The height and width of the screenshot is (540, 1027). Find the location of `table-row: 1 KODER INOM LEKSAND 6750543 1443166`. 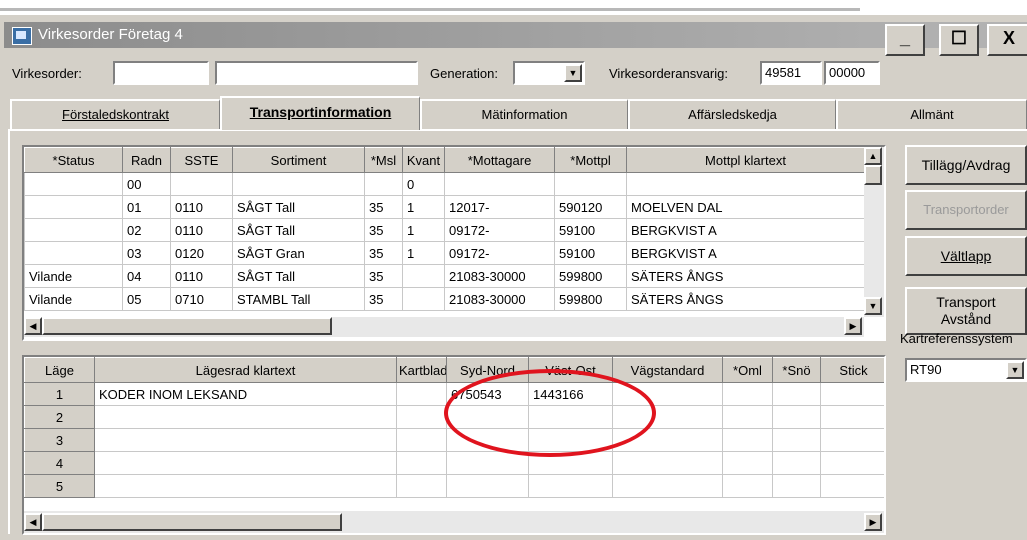

table-row: 1 KODER INOM LEKSAND 6750543 1443166 is located at coordinates (454, 394).